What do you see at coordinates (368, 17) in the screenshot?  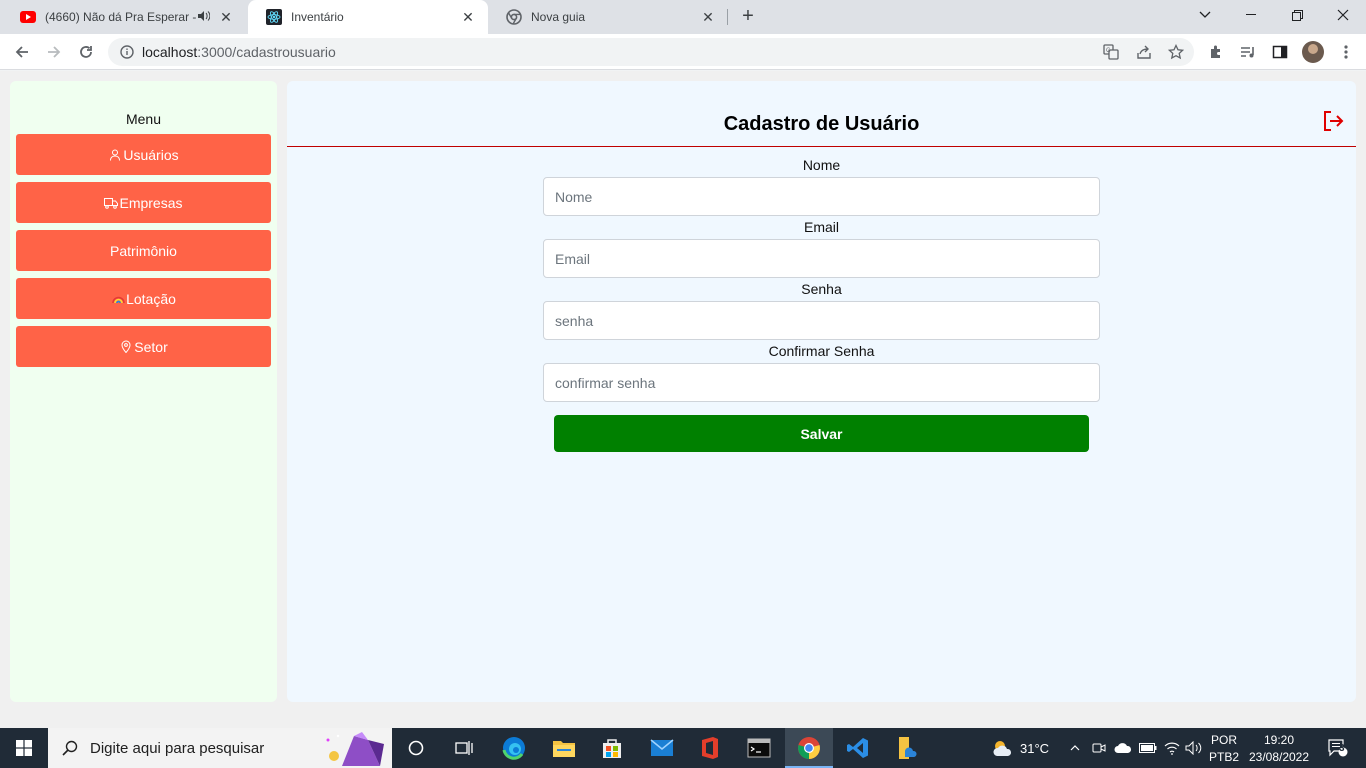 I see `tab-inventario: Inventário ✕` at bounding box center [368, 17].